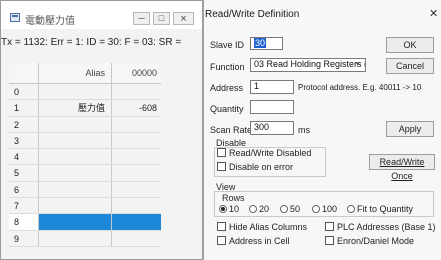 This screenshot has width=441, height=260. What do you see at coordinates (227, 45) in the screenshot?
I see `slave-id-label: Slave ID` at bounding box center [227, 45].